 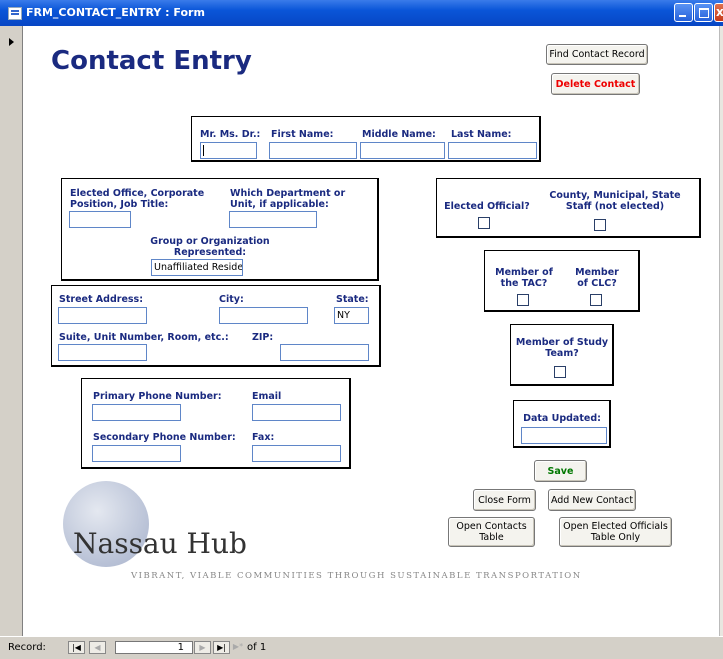 What do you see at coordinates (615, 532) in the screenshot?
I see `open-elected-officials-button: Open Elected Officials Table Only` at bounding box center [615, 532].